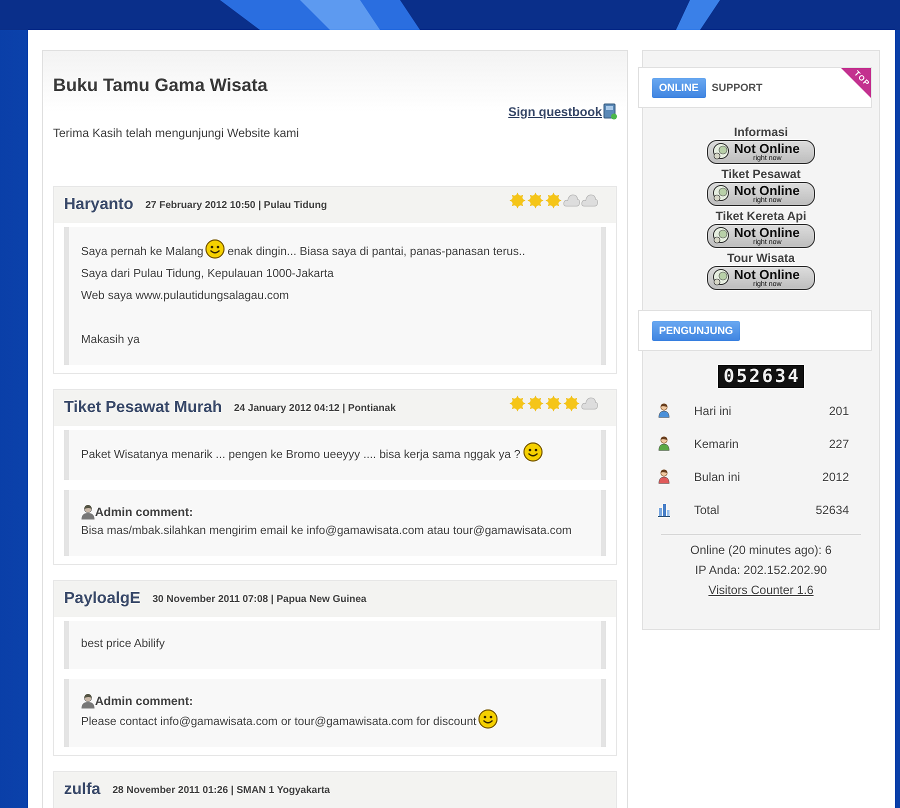 Image resolution: width=900 pixels, height=808 pixels. Describe the element at coordinates (259, 599) in the screenshot. I see `entry-meta: 30 November 2011 07:08 | Papua New Guinea` at that location.